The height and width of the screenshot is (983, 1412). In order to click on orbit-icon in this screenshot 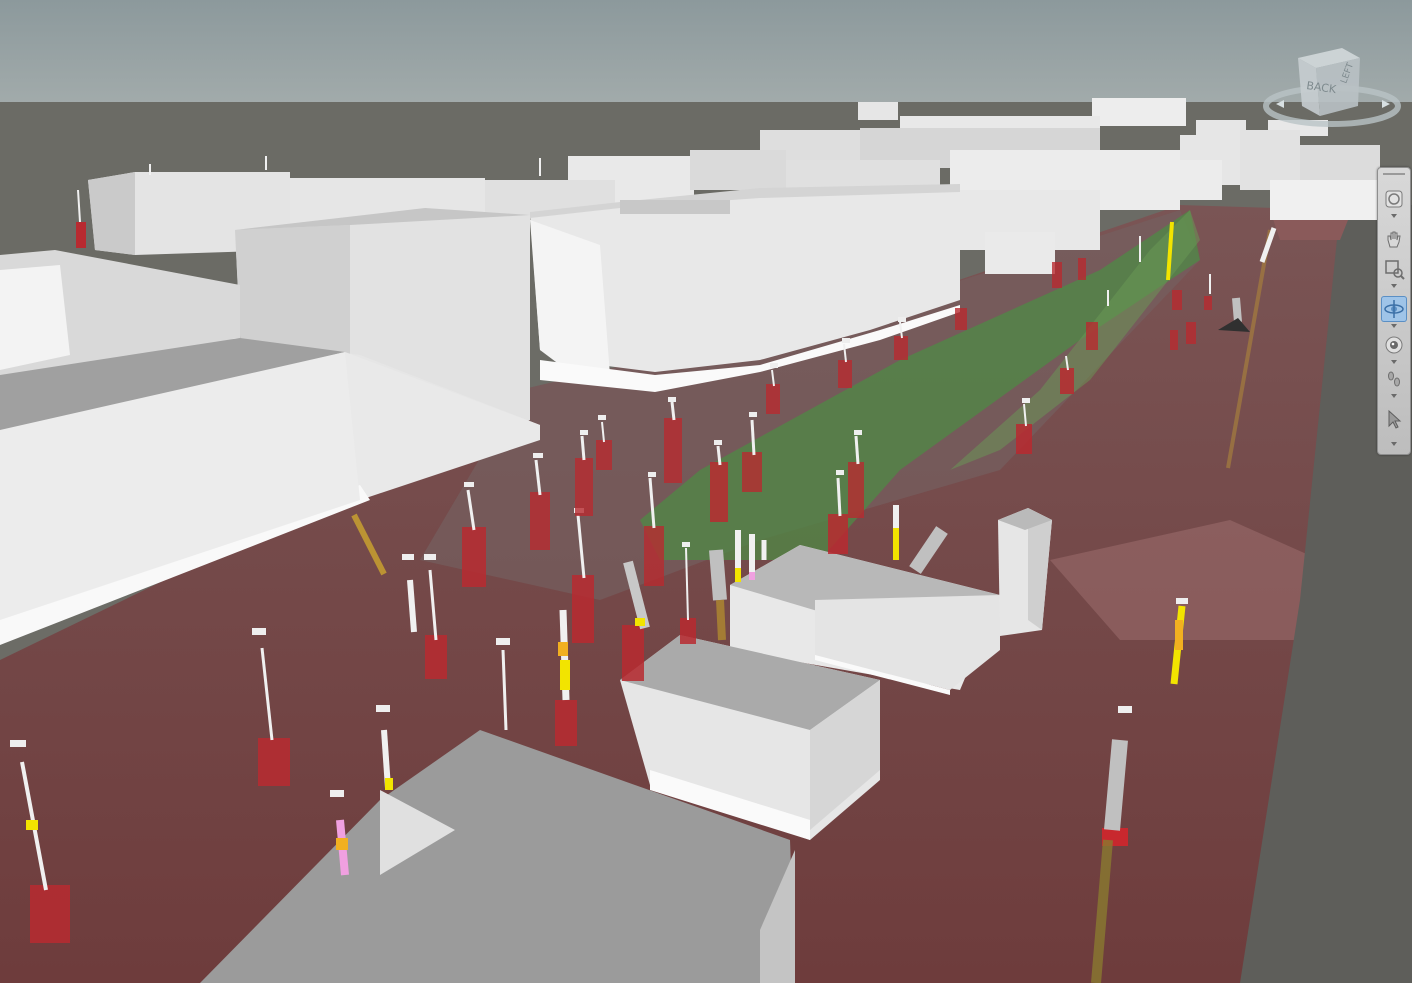, I will do `click(1394, 309)`.